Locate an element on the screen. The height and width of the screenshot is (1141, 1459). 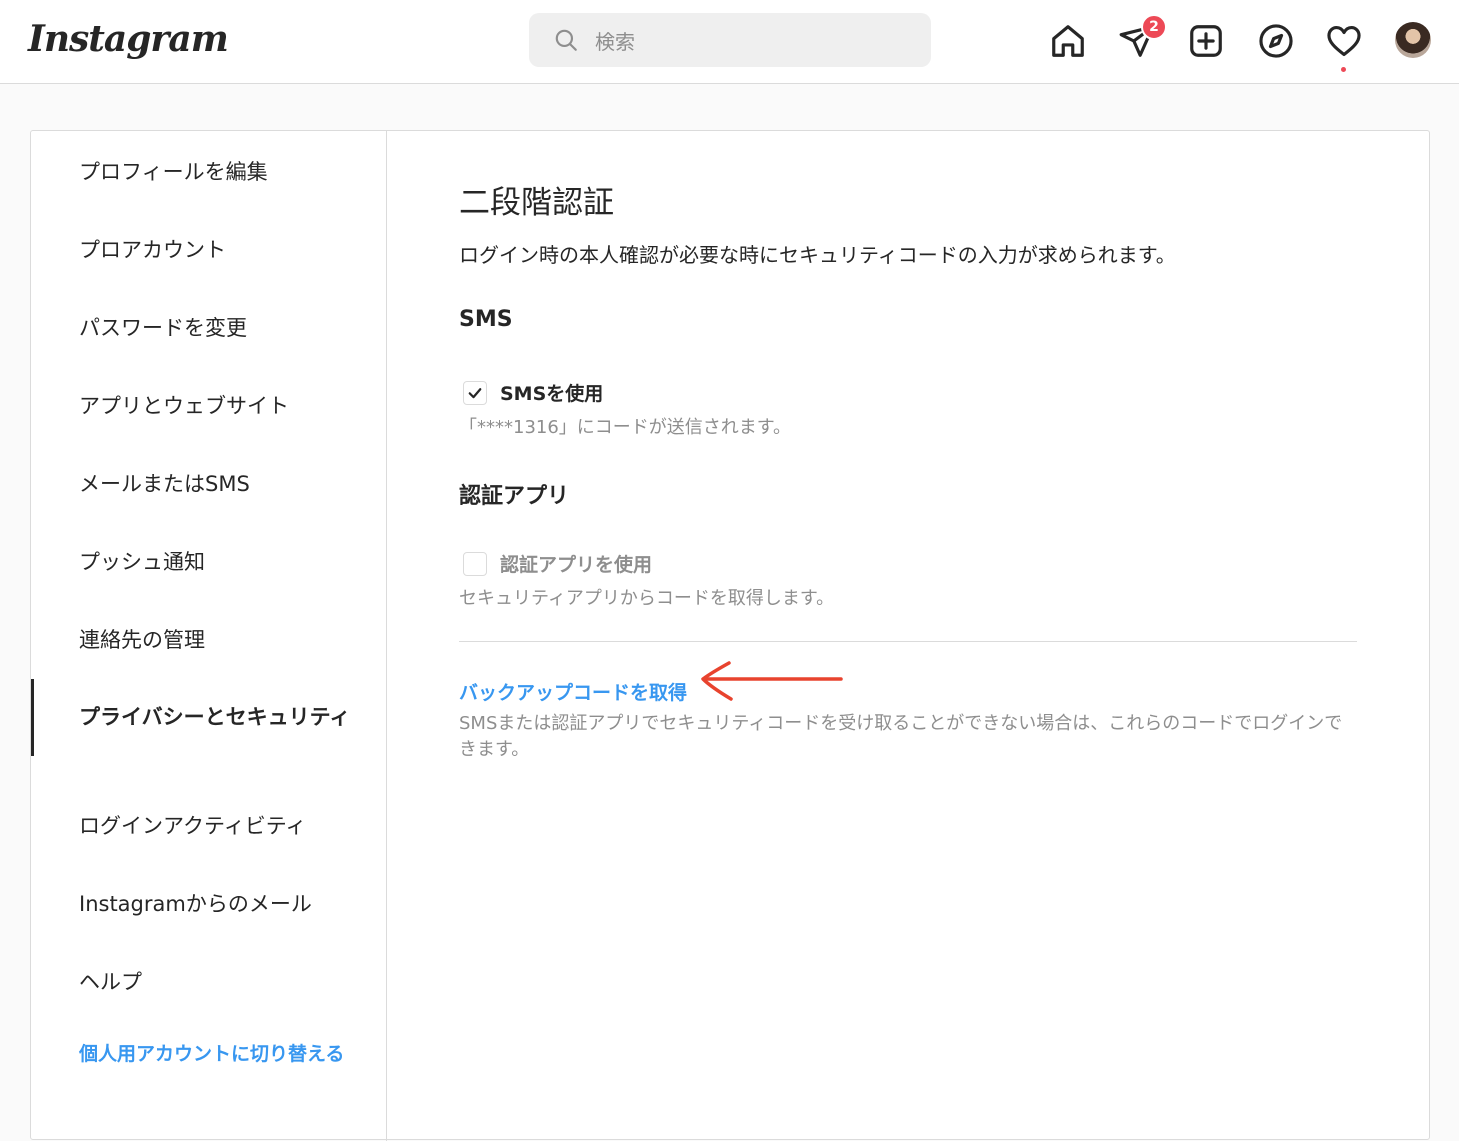
auth-app-checkbox-row: 認証アプリを使用 is located at coordinates (557, 563).